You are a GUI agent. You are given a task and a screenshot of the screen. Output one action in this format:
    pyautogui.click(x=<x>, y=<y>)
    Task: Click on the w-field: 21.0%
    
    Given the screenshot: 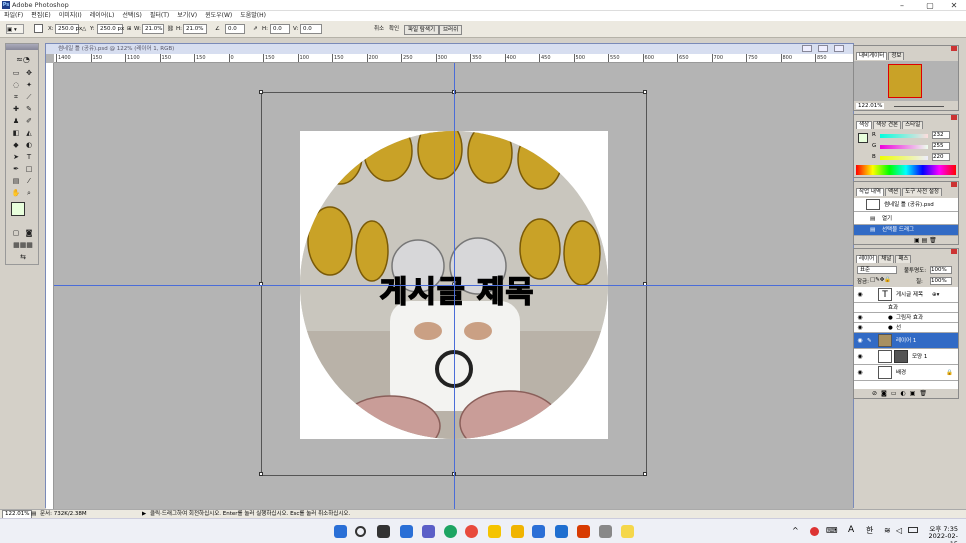 What is the action you would take?
    pyautogui.click(x=153, y=29)
    